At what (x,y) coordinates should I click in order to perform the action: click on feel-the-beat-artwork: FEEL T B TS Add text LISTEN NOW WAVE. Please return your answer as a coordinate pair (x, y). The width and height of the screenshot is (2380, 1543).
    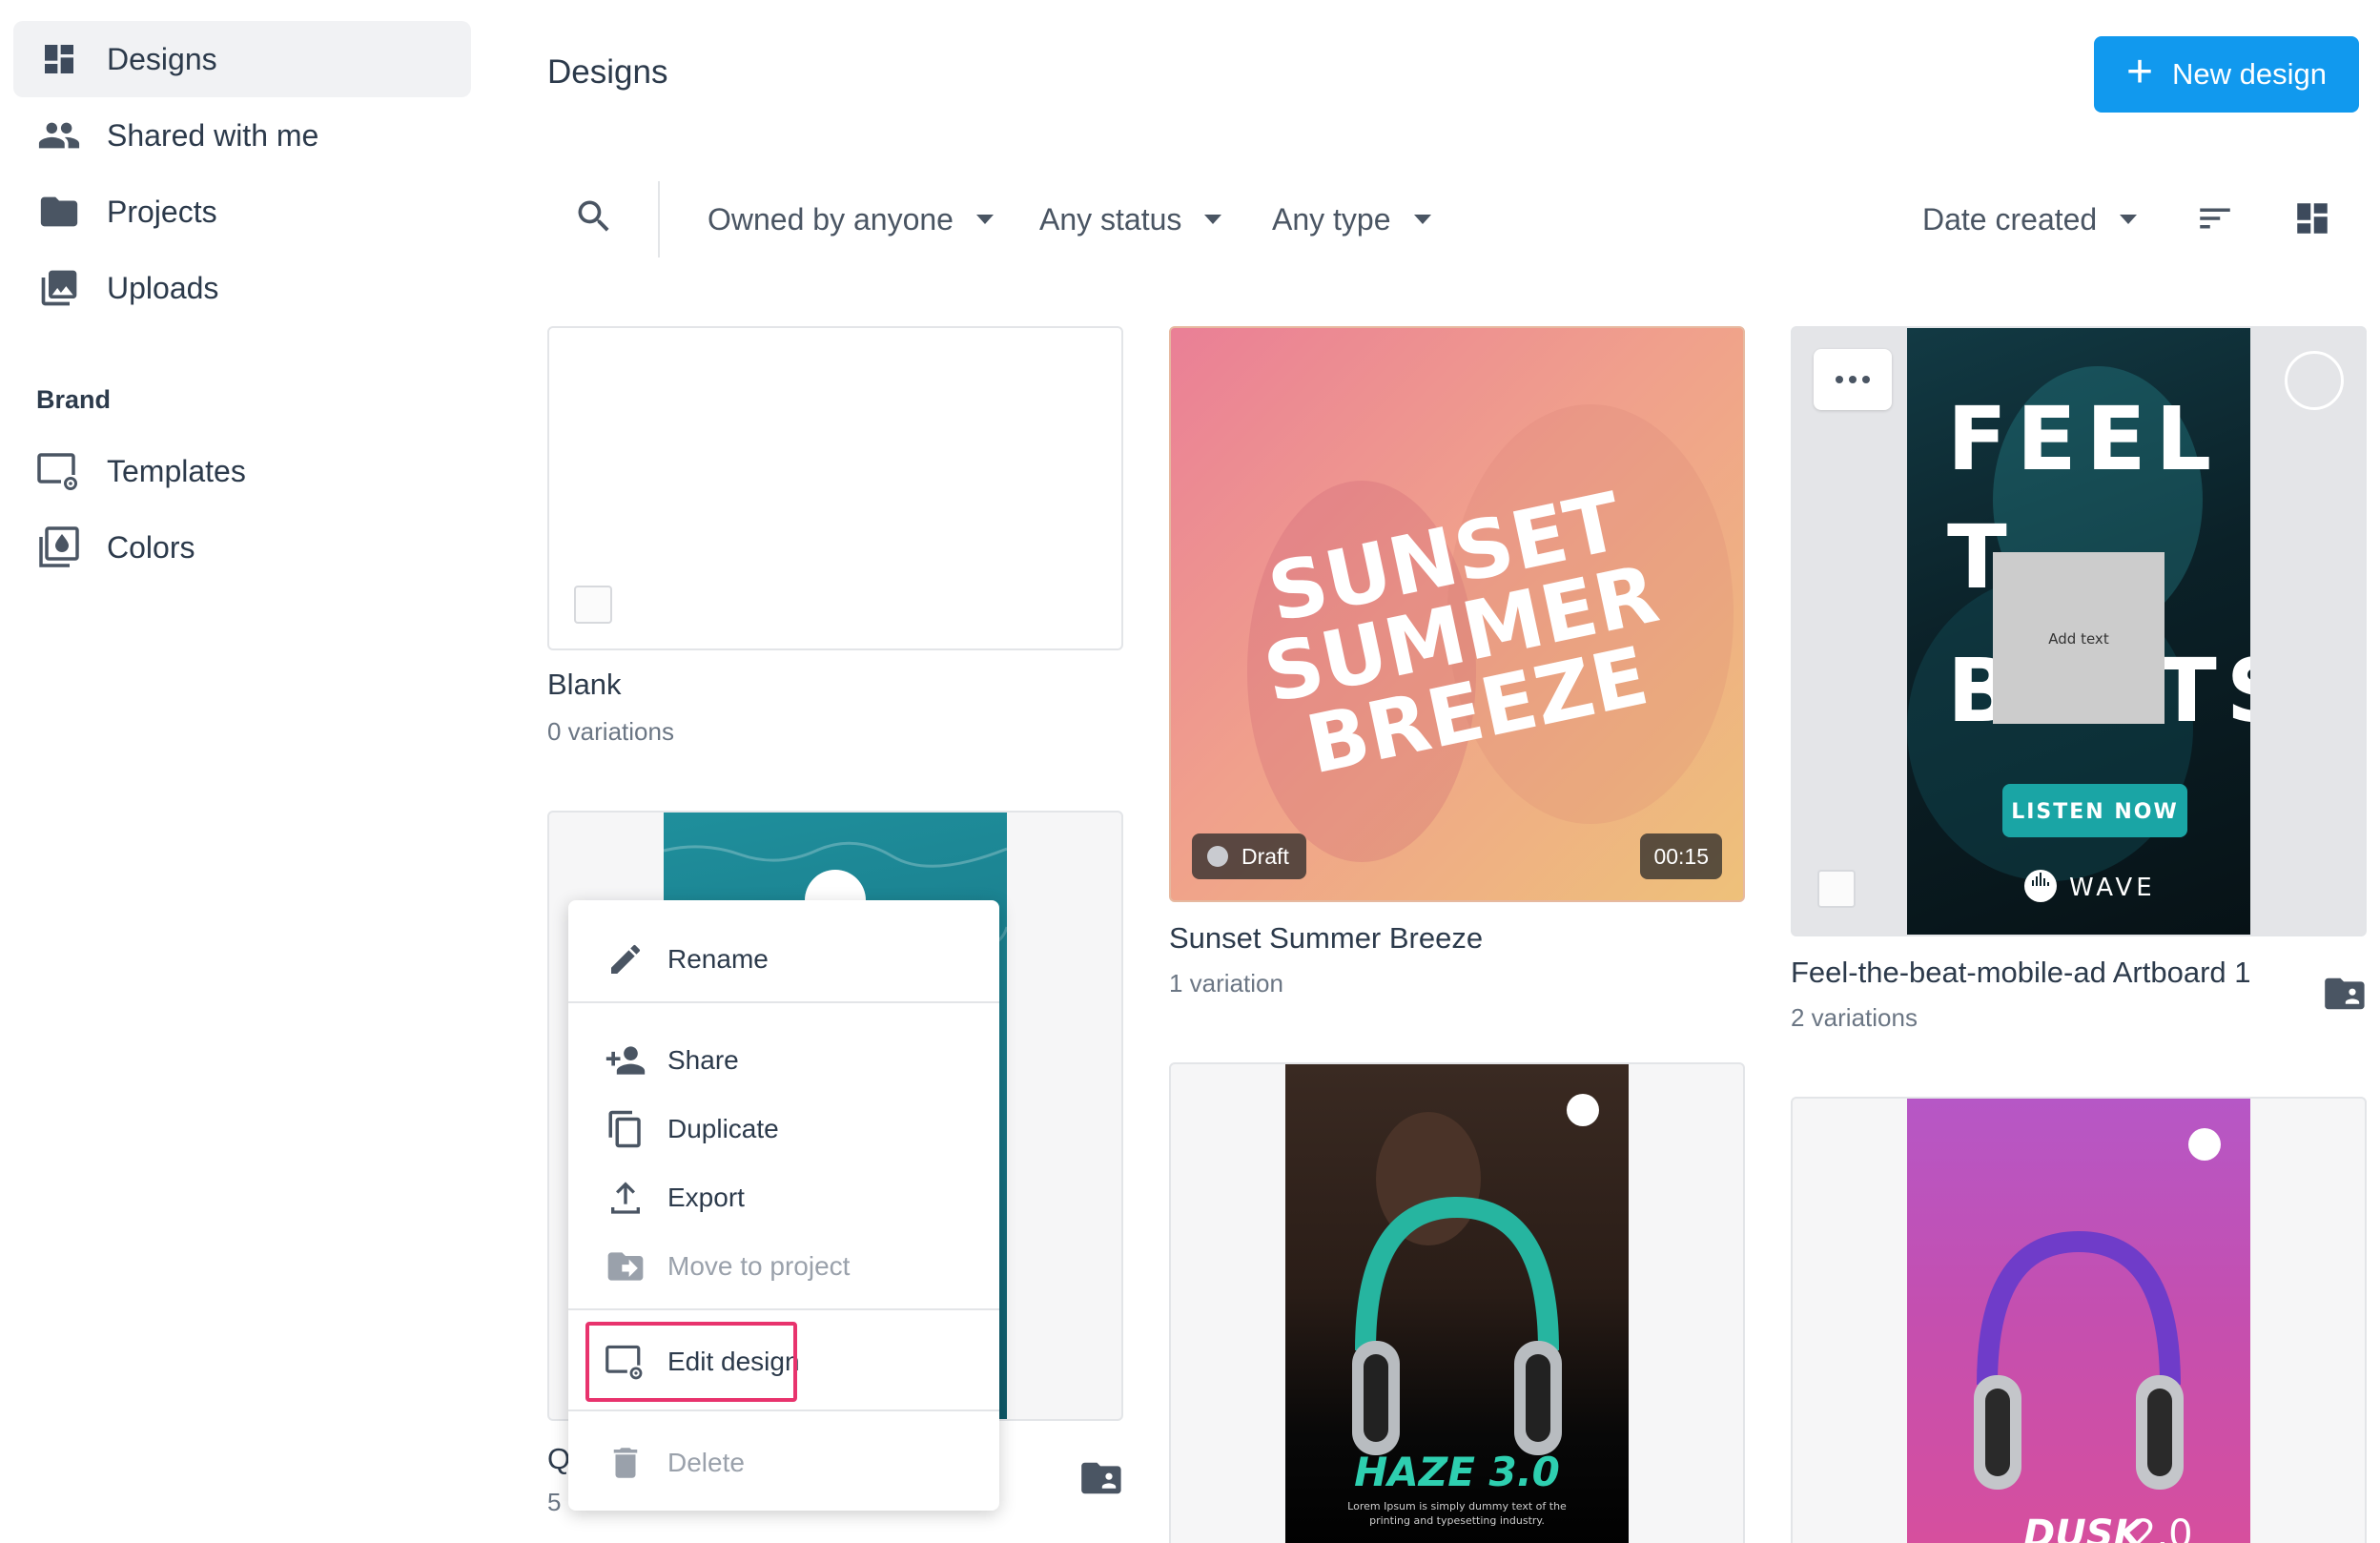
    Looking at the image, I should click on (2079, 631).